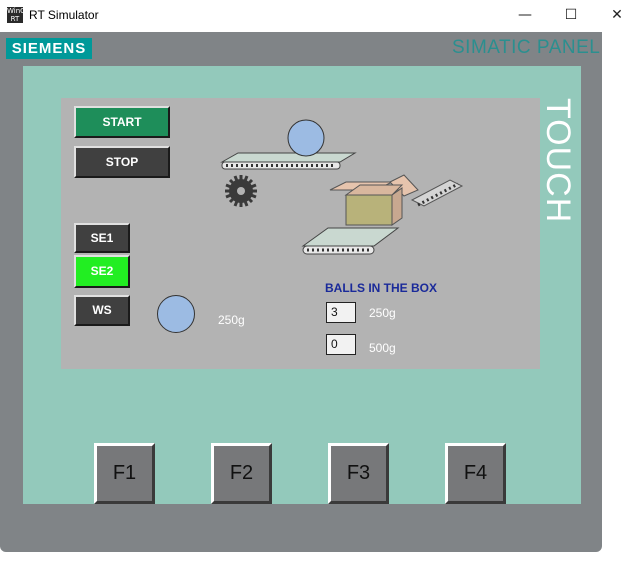  I want to click on f4-key: F4, so click(475, 473).